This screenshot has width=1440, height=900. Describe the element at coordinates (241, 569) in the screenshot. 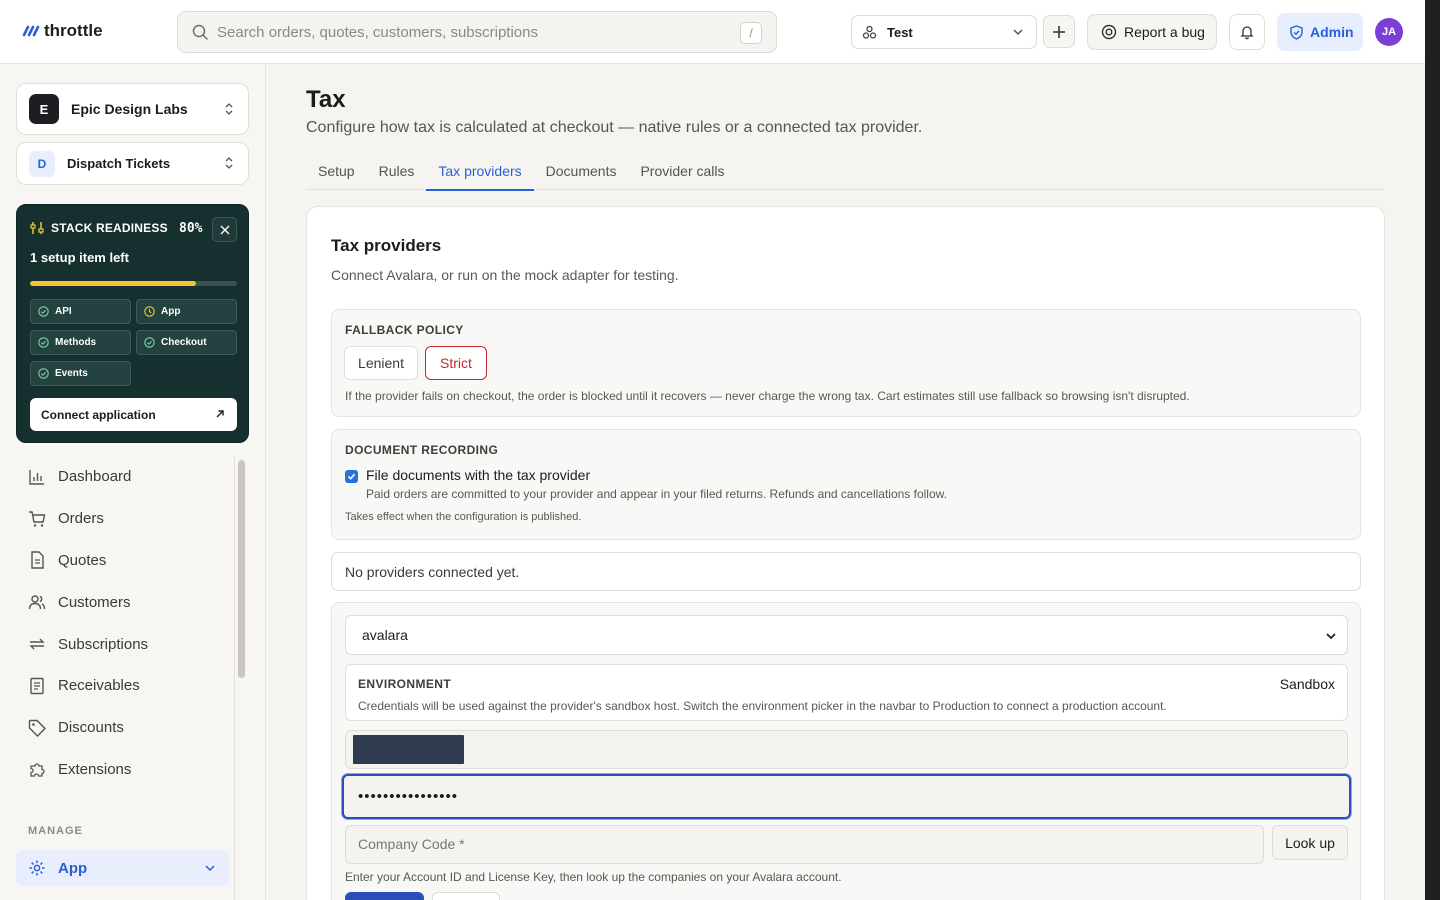

I see `sidebar-scroll-thumb` at that location.